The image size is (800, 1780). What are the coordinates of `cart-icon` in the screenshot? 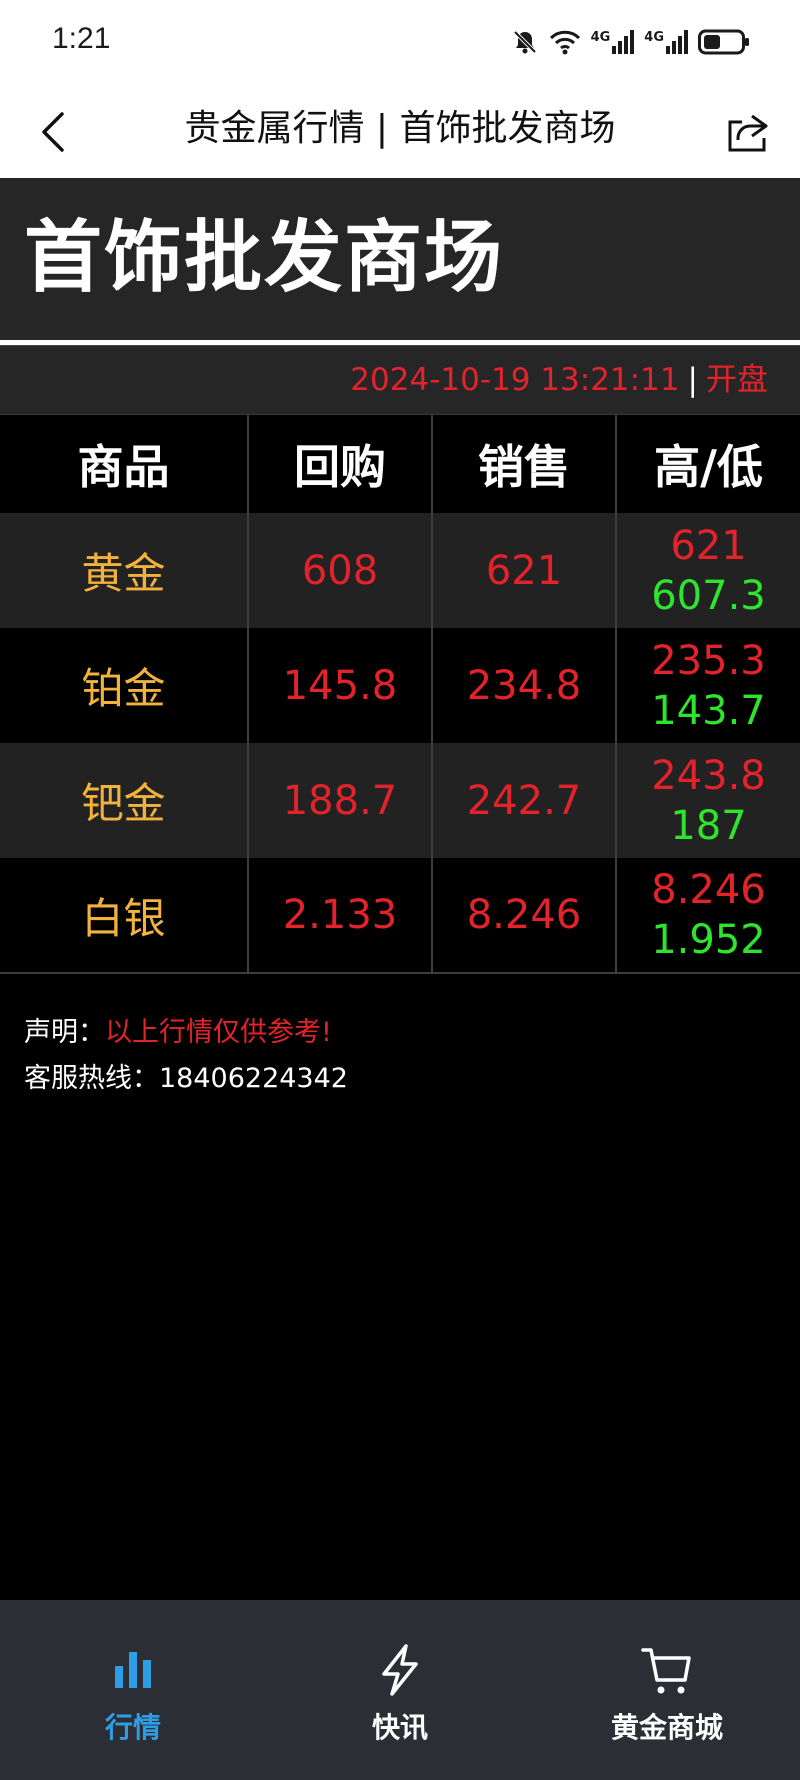 It's located at (666, 1671).